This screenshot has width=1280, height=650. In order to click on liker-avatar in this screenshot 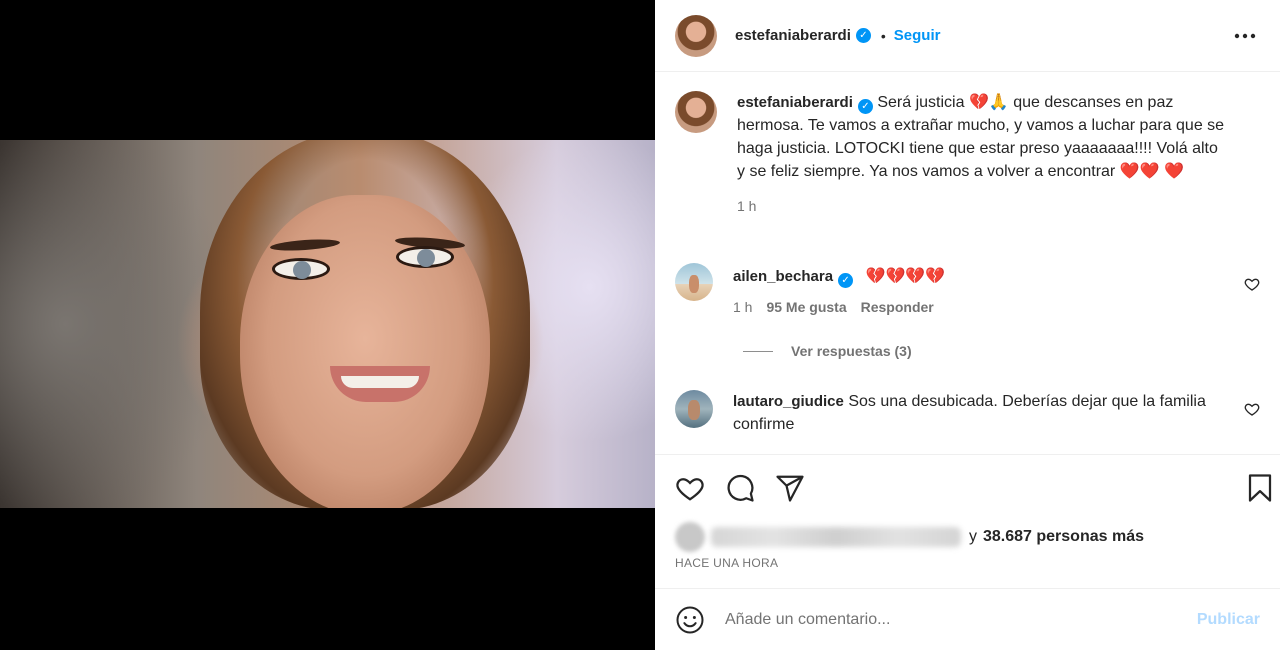, I will do `click(690, 537)`.